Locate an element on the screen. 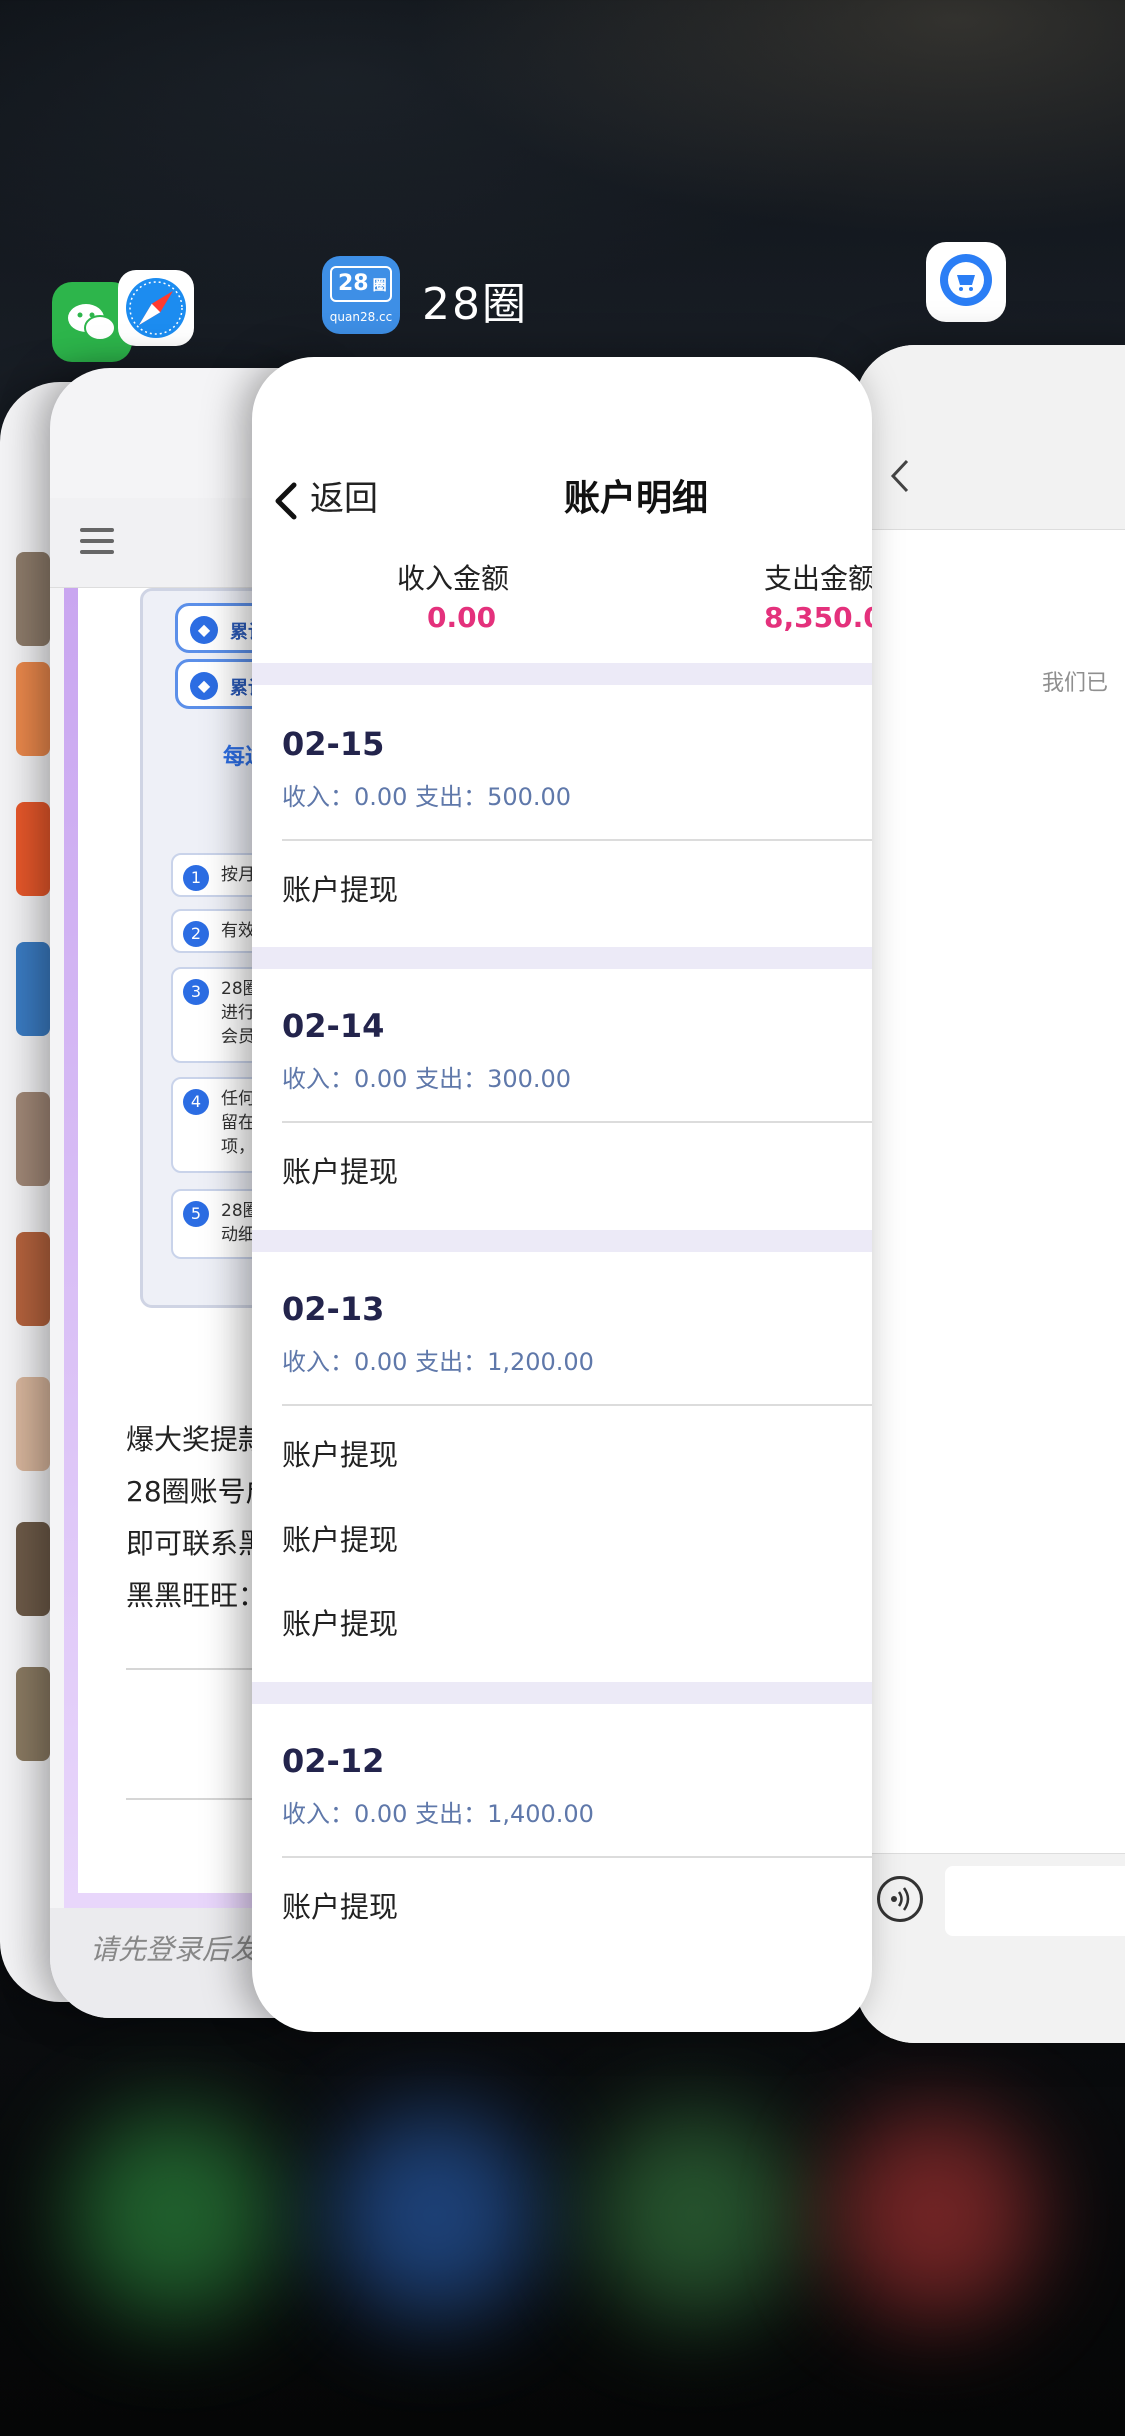 Image resolution: width=1125 pixels, height=2436 pixels. web-text-line: 即可联系黑 is located at coordinates (196, 1543).